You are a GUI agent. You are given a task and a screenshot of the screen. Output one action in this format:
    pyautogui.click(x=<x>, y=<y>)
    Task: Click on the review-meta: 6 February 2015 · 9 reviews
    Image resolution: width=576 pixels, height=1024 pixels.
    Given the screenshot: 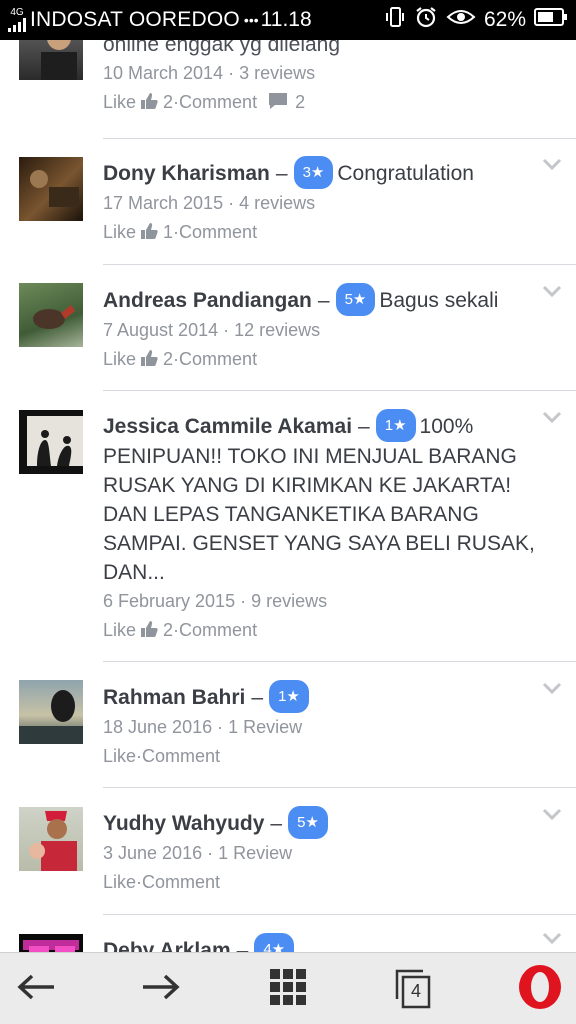 What is the action you would take?
    pyautogui.click(x=215, y=601)
    